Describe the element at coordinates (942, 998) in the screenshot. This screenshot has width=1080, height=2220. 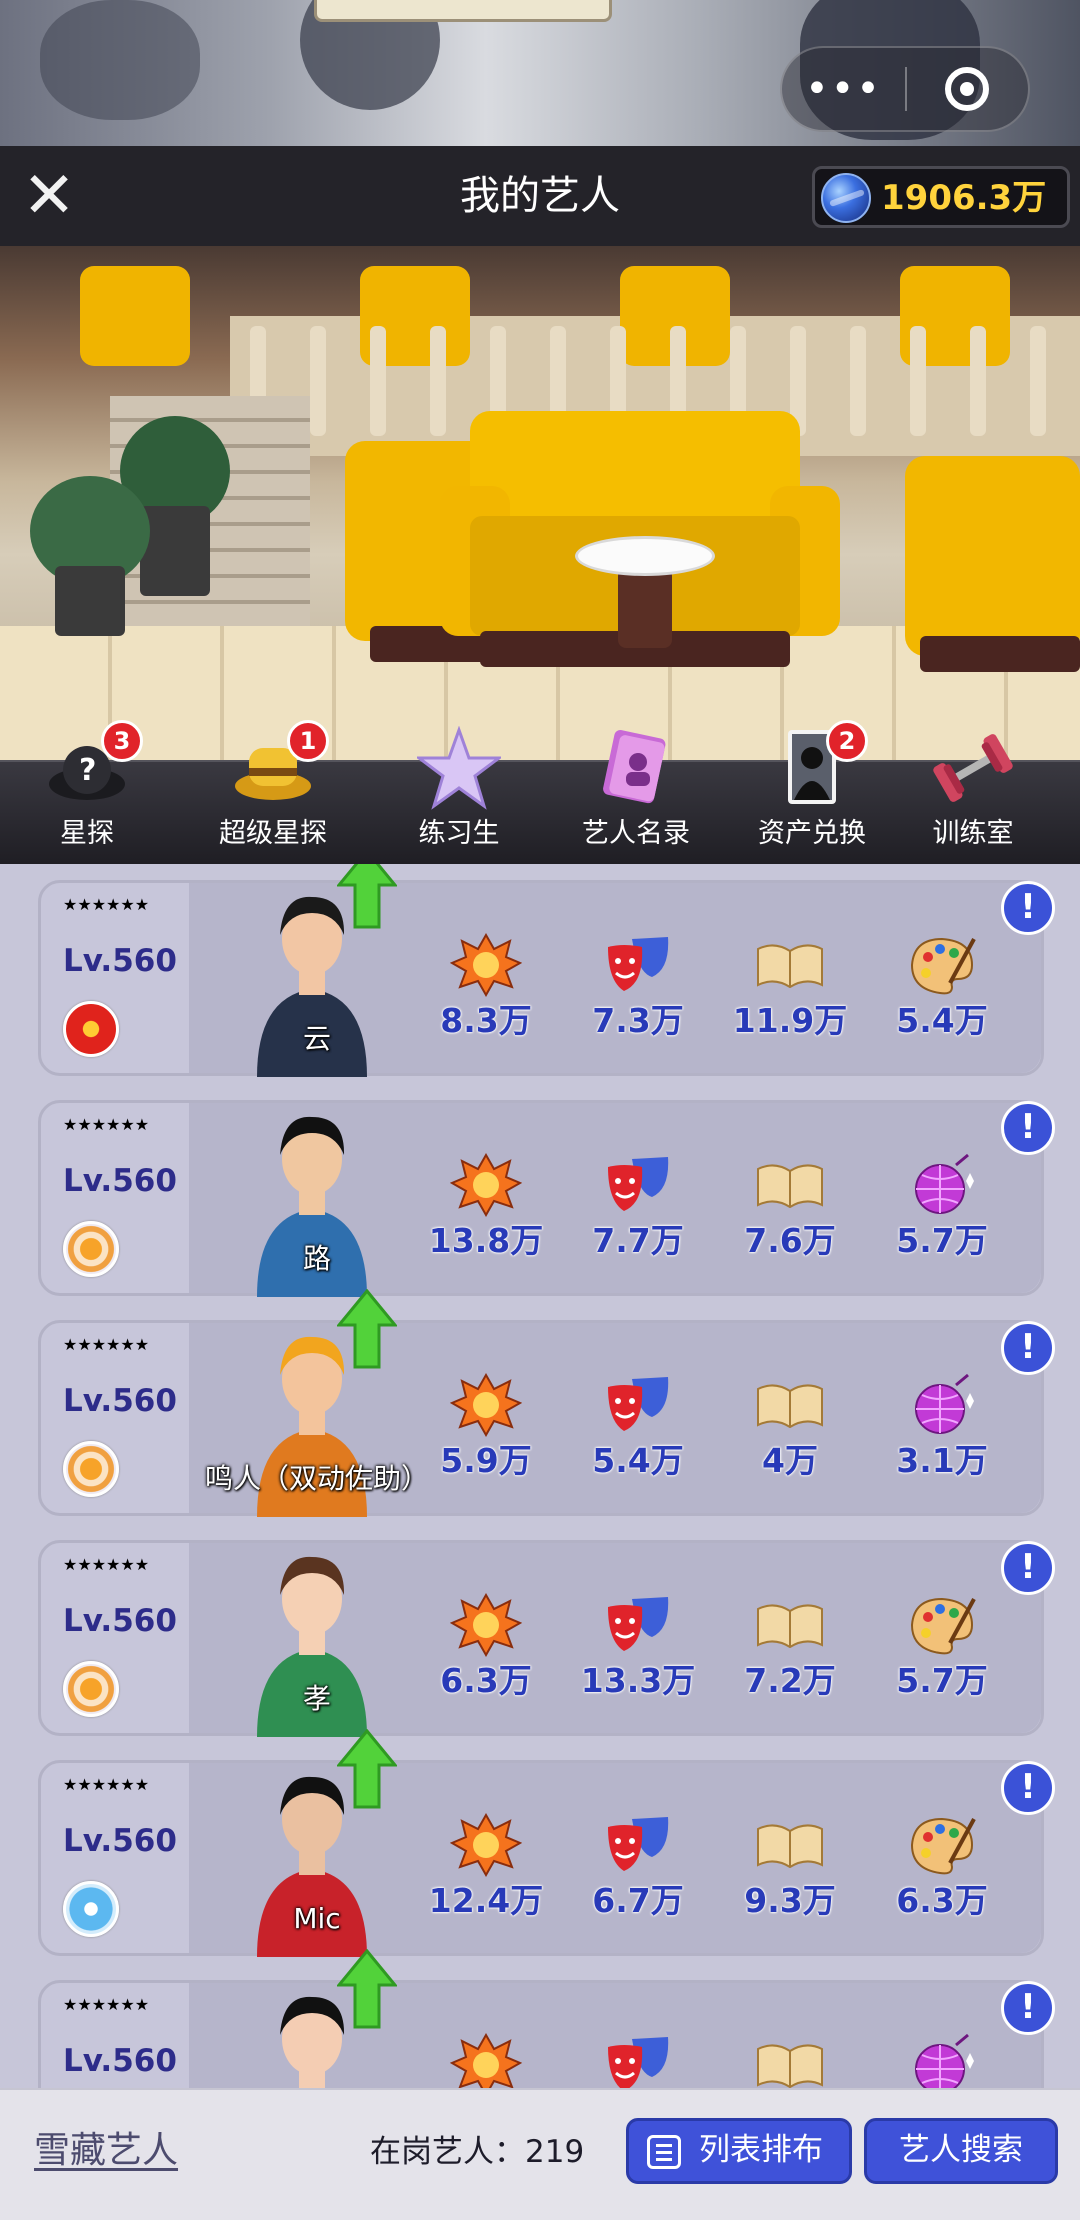
I see `artist-stat: 5.4万` at that location.